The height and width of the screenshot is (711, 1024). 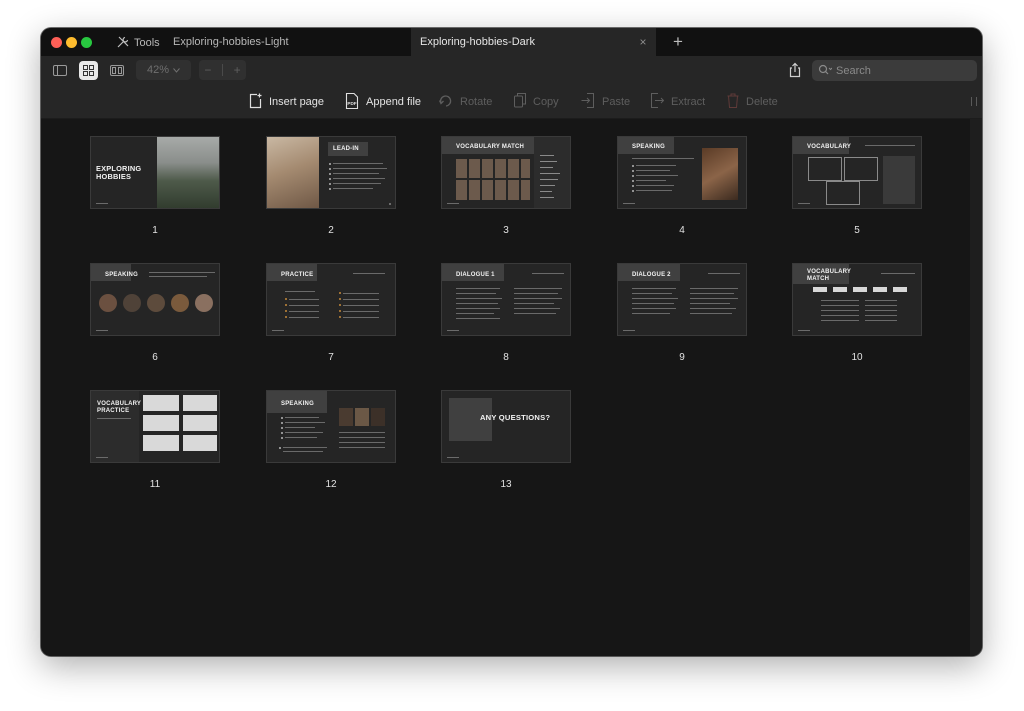 What do you see at coordinates (188, 172) in the screenshot?
I see `mountain-photo` at bounding box center [188, 172].